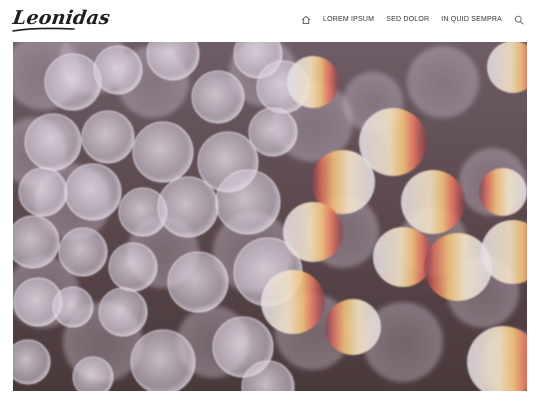 The width and height of the screenshot is (540, 405). Describe the element at coordinates (407, 20) in the screenshot. I see `nav-item-sed-dolor: SED DOLOR` at that location.